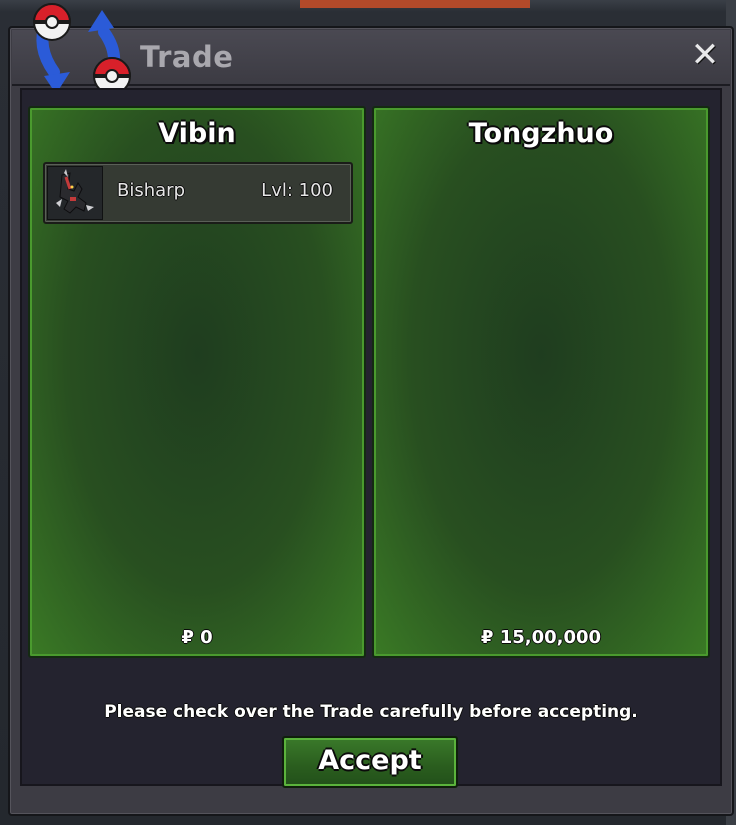  I want to click on right-trainer-name: Tongzhuo, so click(541, 133).